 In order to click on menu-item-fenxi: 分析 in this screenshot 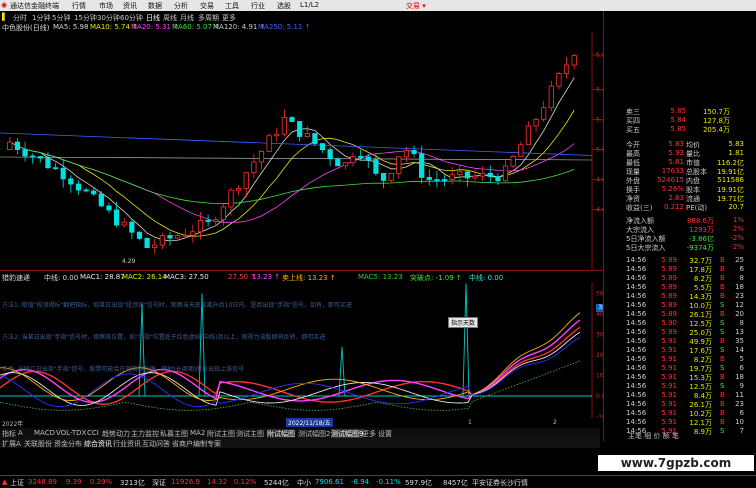, I will do `click(181, 6)`.